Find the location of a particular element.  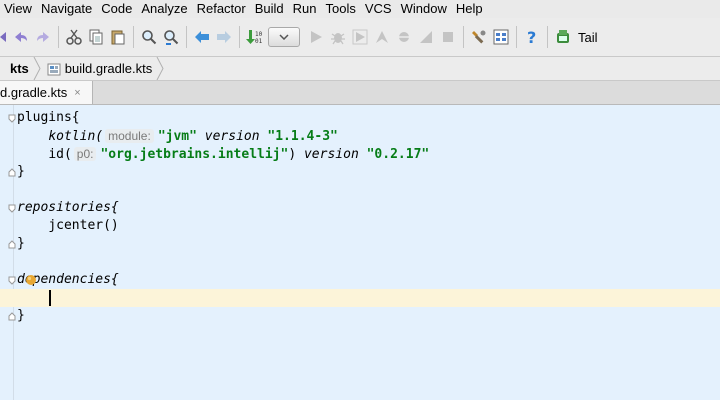

editor-tab-bar: d.gradle.kts × is located at coordinates (360, 93).